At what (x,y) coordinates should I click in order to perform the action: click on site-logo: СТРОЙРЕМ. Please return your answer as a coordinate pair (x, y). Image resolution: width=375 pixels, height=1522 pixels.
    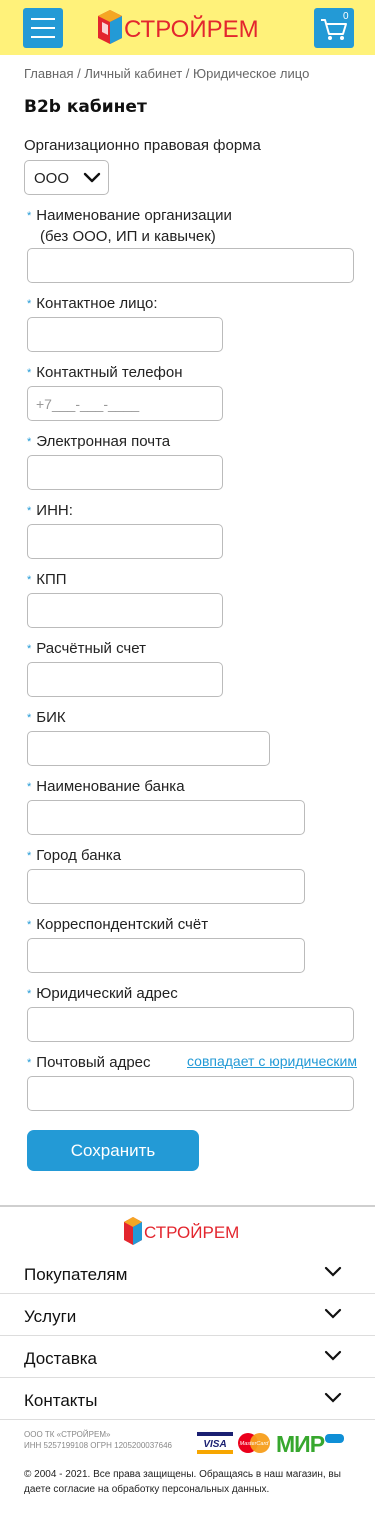
    Looking at the image, I should click on (189, 27).